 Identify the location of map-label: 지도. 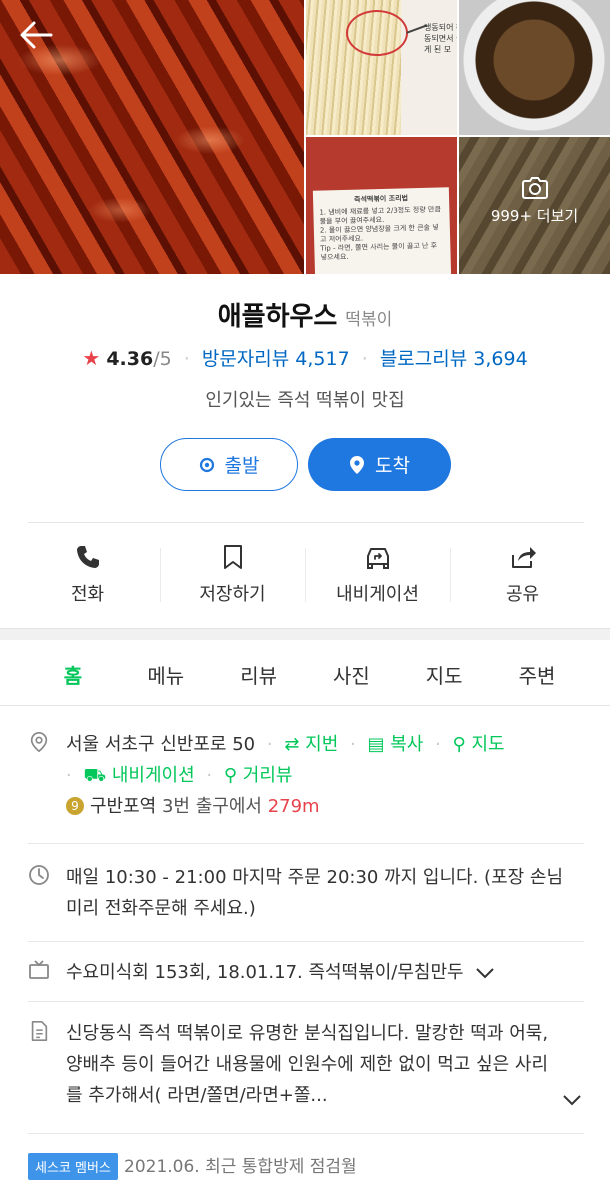
(488, 744).